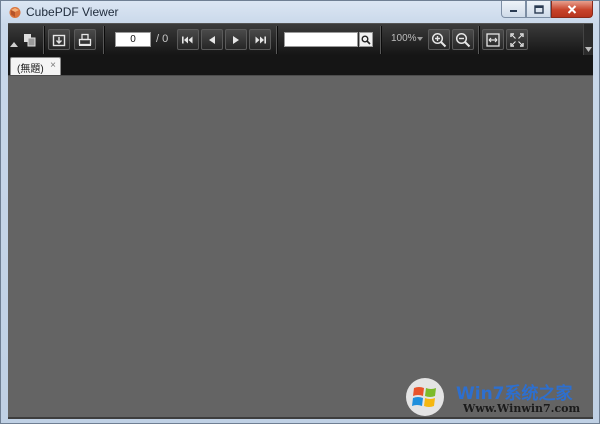 The height and width of the screenshot is (424, 600). What do you see at coordinates (30, 69) in the screenshot?
I see `tab-label: (無題)` at bounding box center [30, 69].